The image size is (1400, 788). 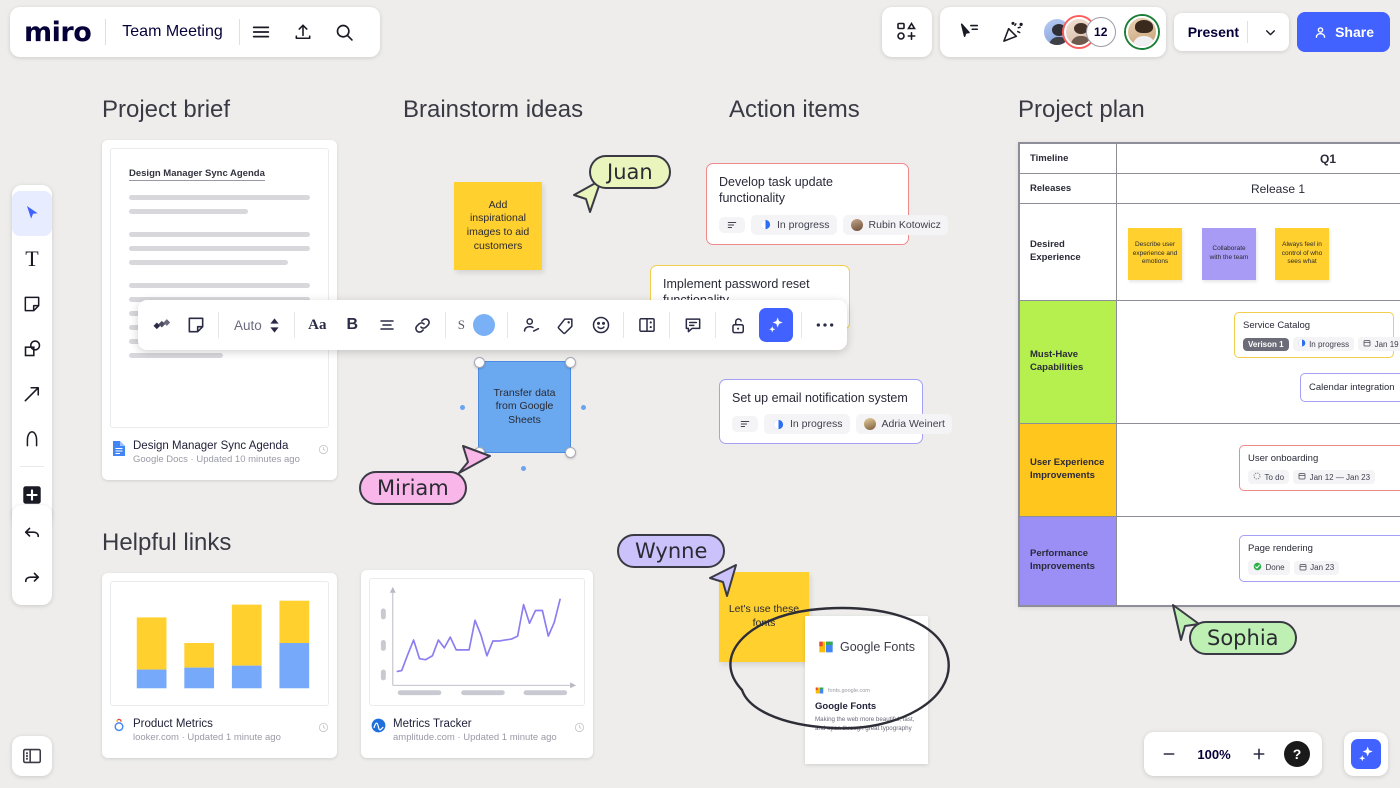 I want to click on left-toolbar: T, so click(x=32, y=354).